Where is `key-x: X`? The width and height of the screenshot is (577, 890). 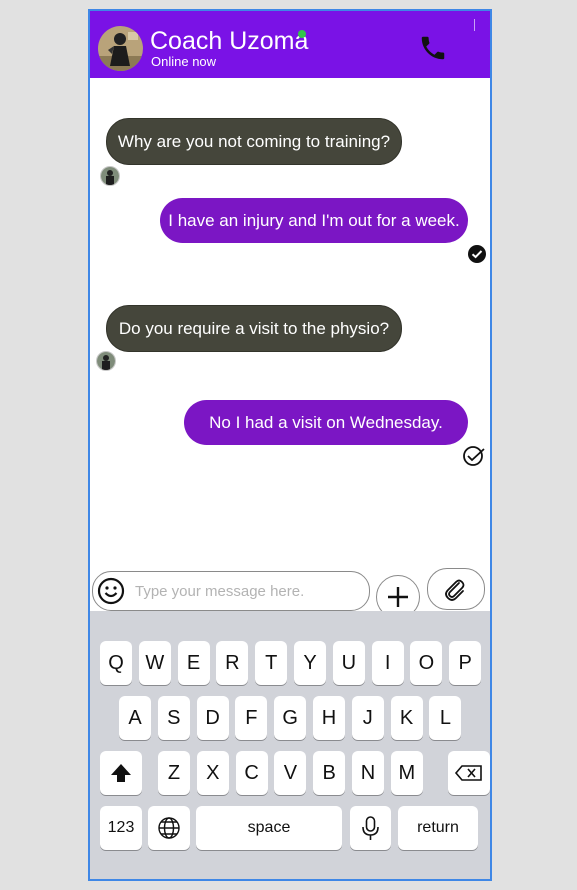 key-x: X is located at coordinates (212, 773).